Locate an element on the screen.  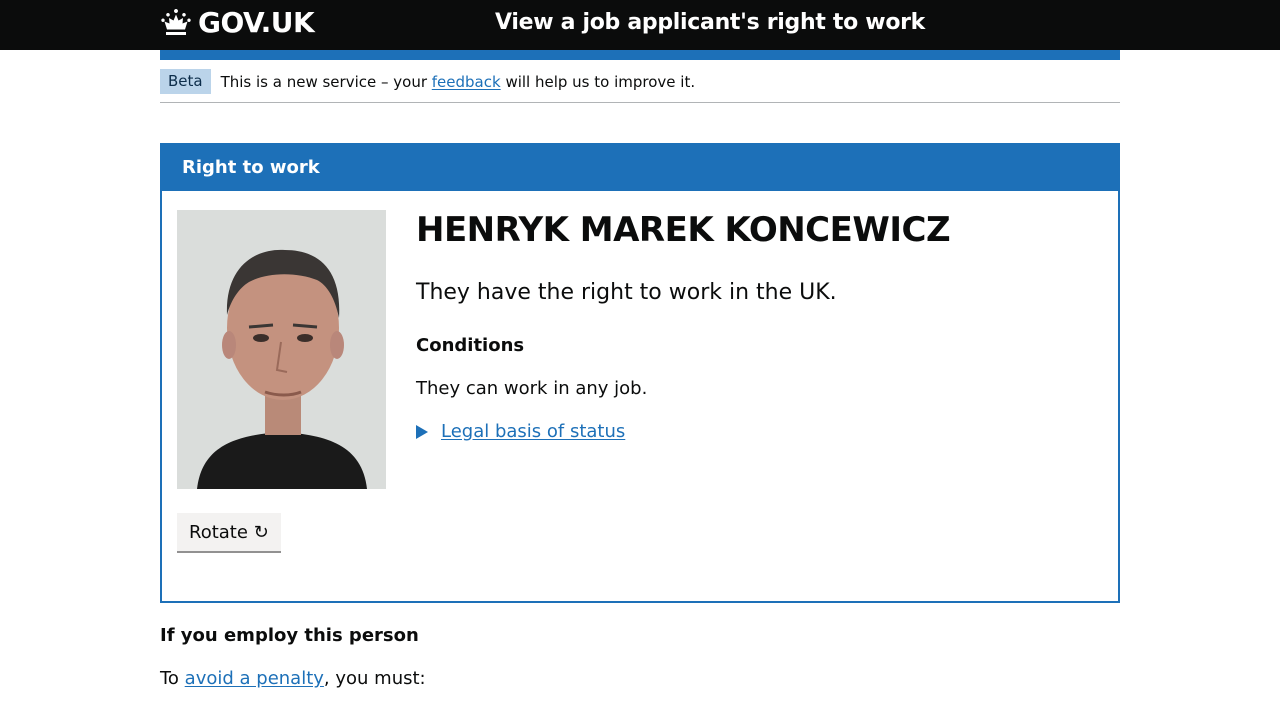
employ-text-after: , you must: is located at coordinates (374, 678).